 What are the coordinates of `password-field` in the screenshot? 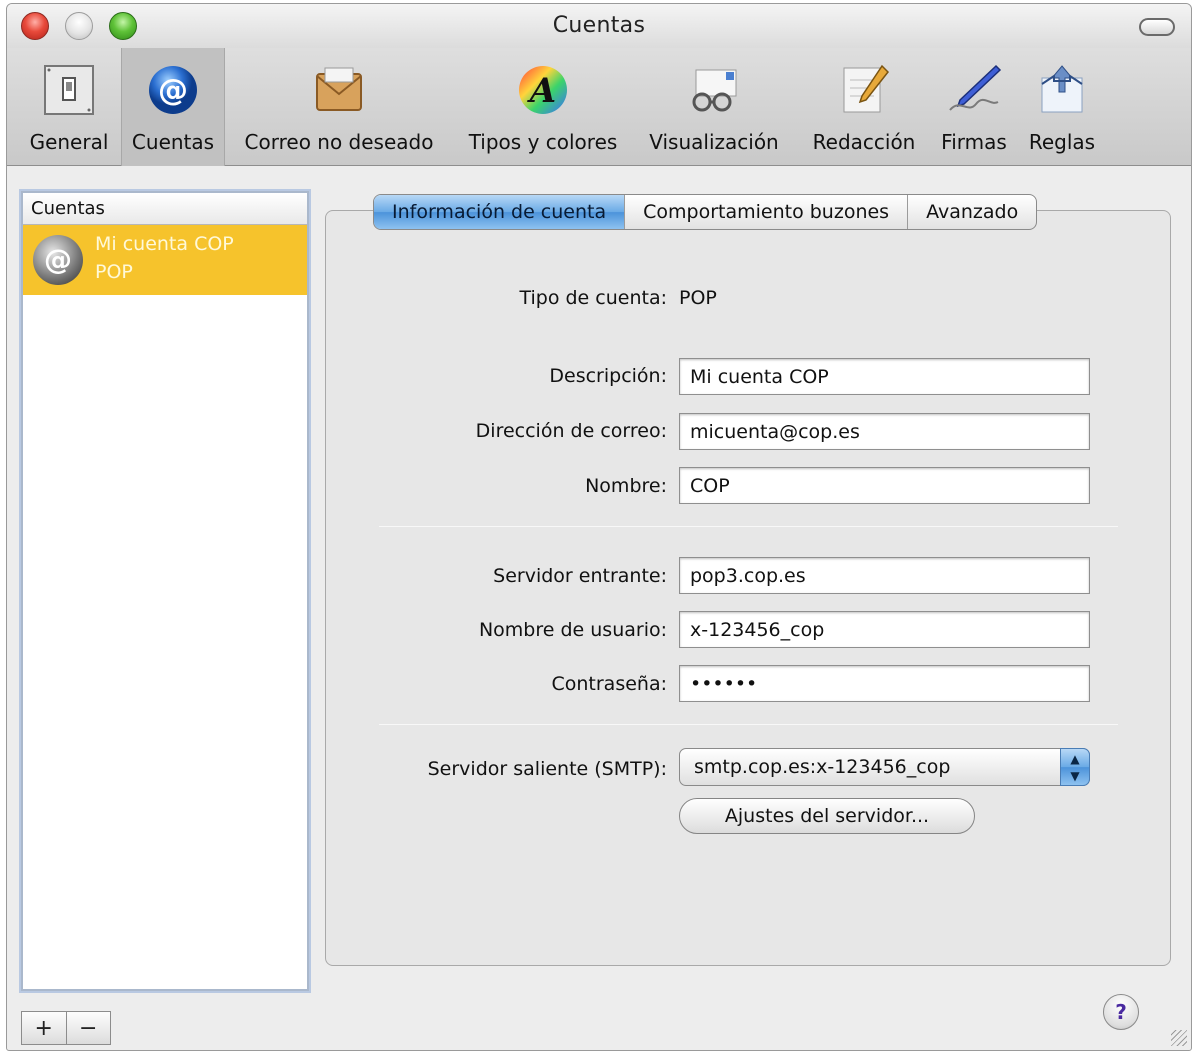 It's located at (884, 683).